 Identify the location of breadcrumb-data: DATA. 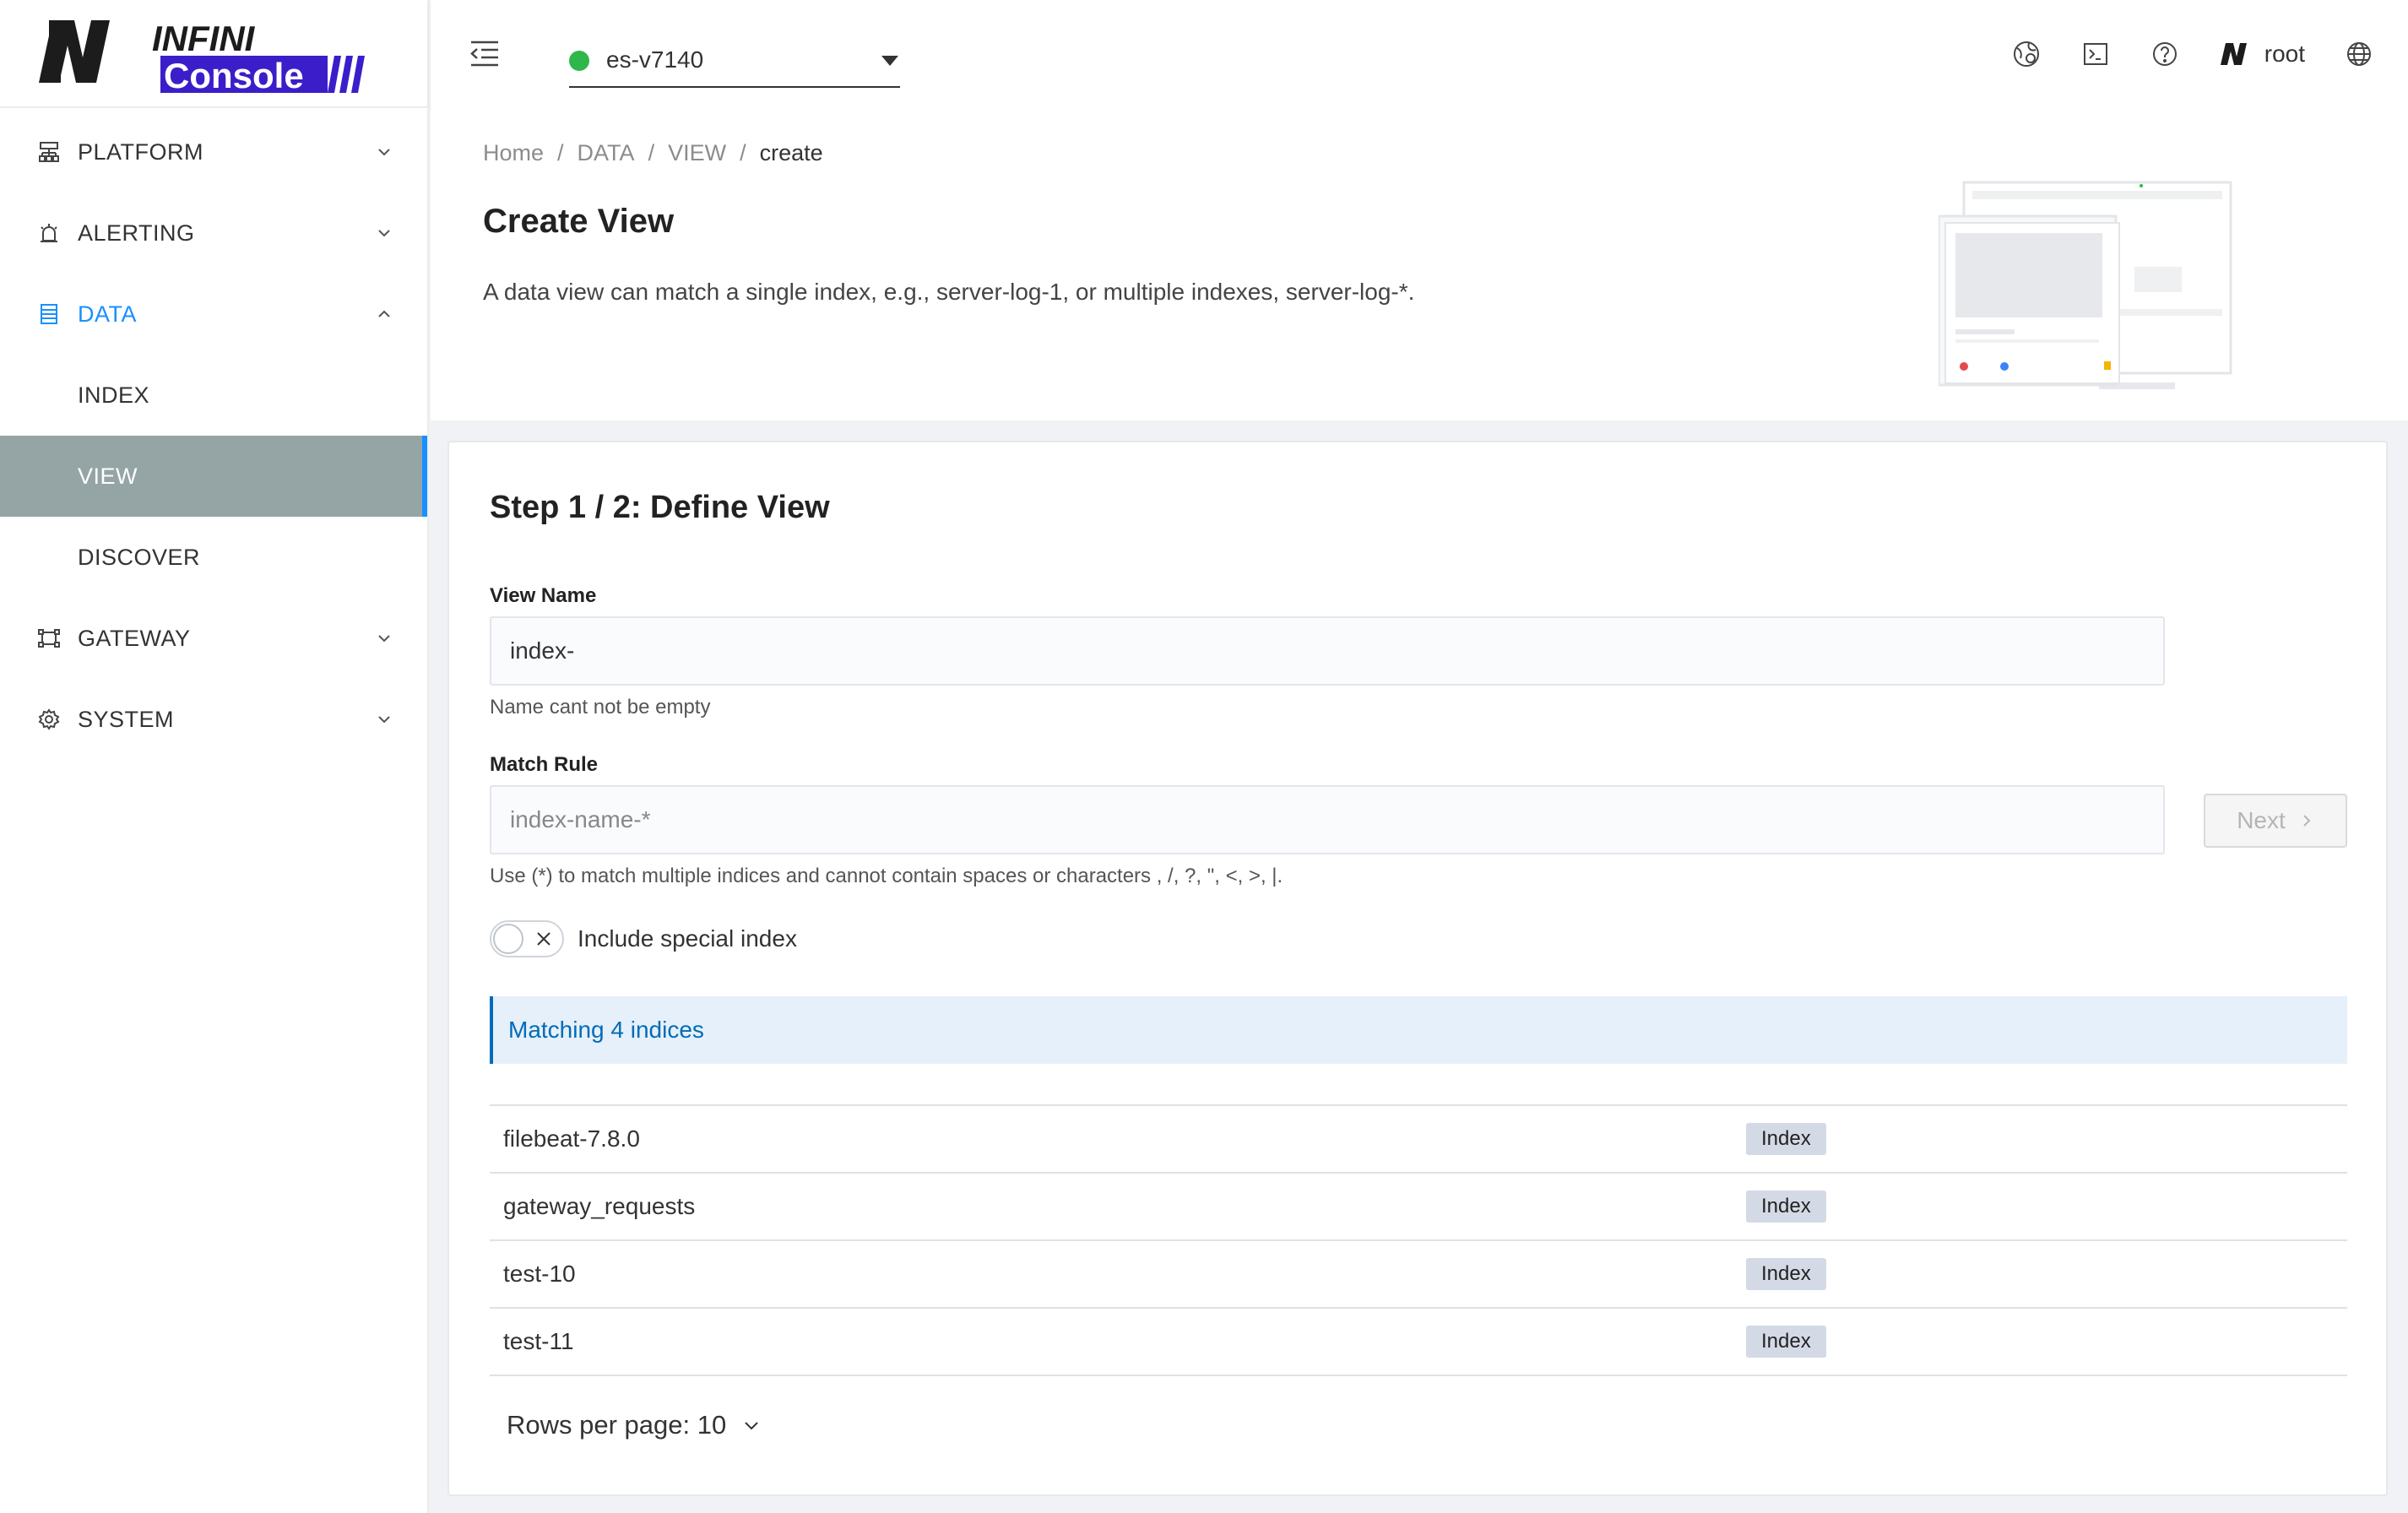
(606, 153).